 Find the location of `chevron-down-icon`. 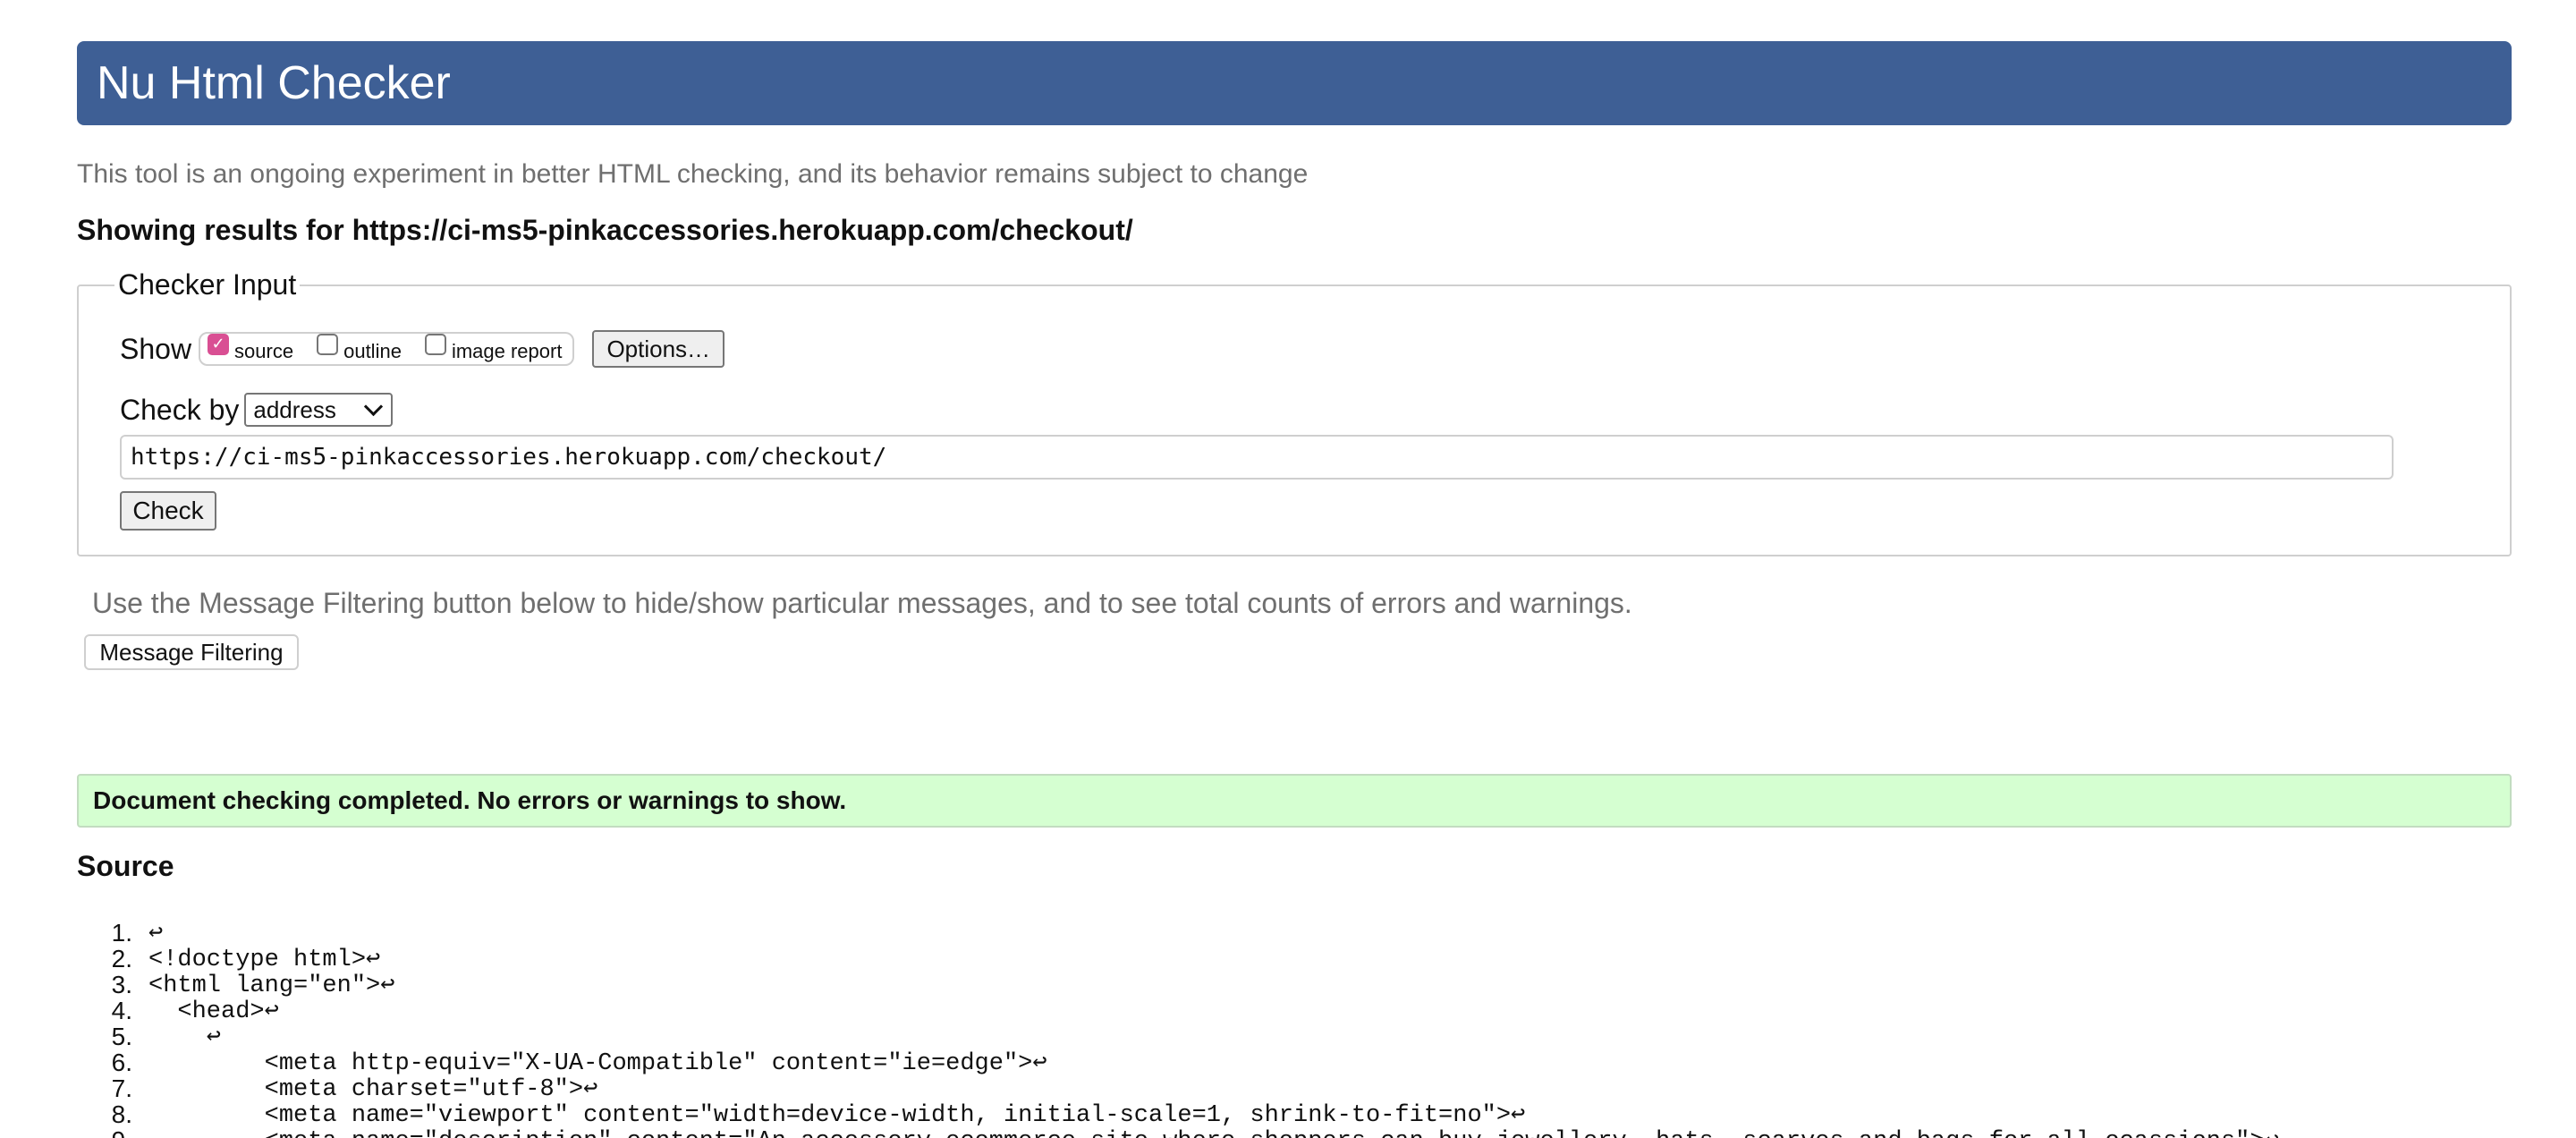

chevron-down-icon is located at coordinates (374, 406).